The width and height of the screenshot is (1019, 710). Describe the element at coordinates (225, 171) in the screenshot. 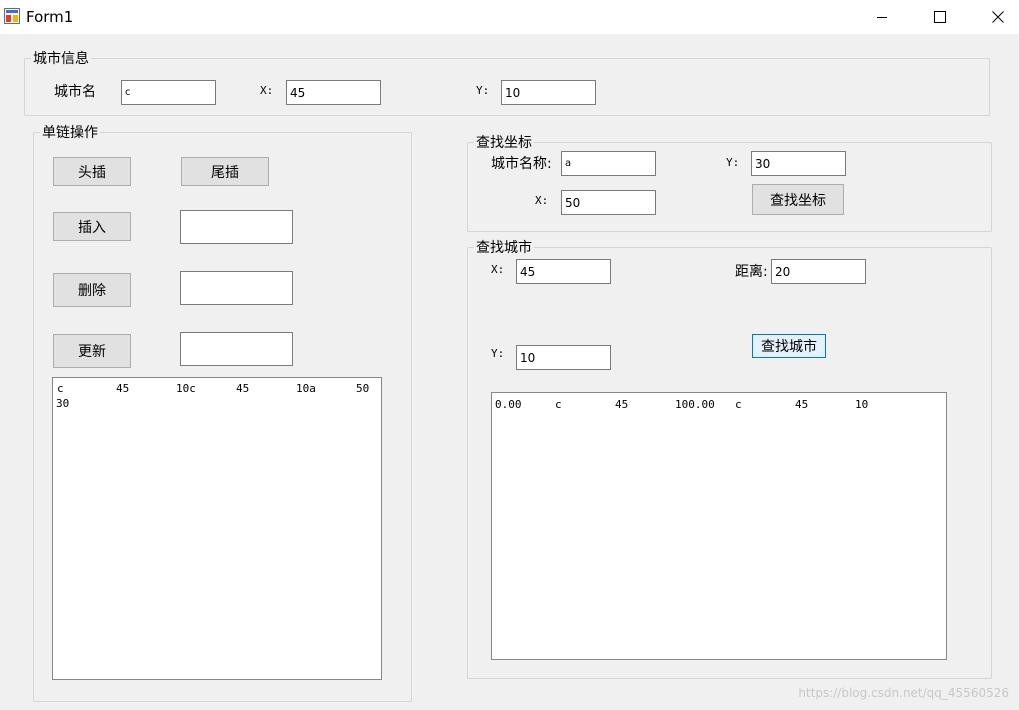

I see `tail-insert-button: 尾插` at that location.